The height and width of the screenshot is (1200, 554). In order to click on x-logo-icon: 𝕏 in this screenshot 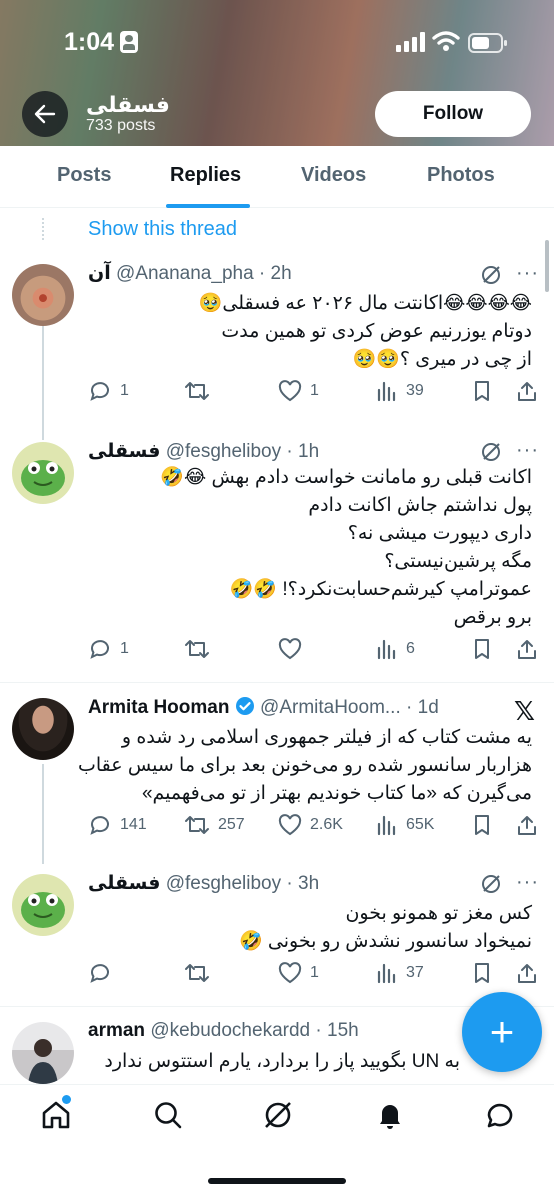, I will do `click(524, 711)`.